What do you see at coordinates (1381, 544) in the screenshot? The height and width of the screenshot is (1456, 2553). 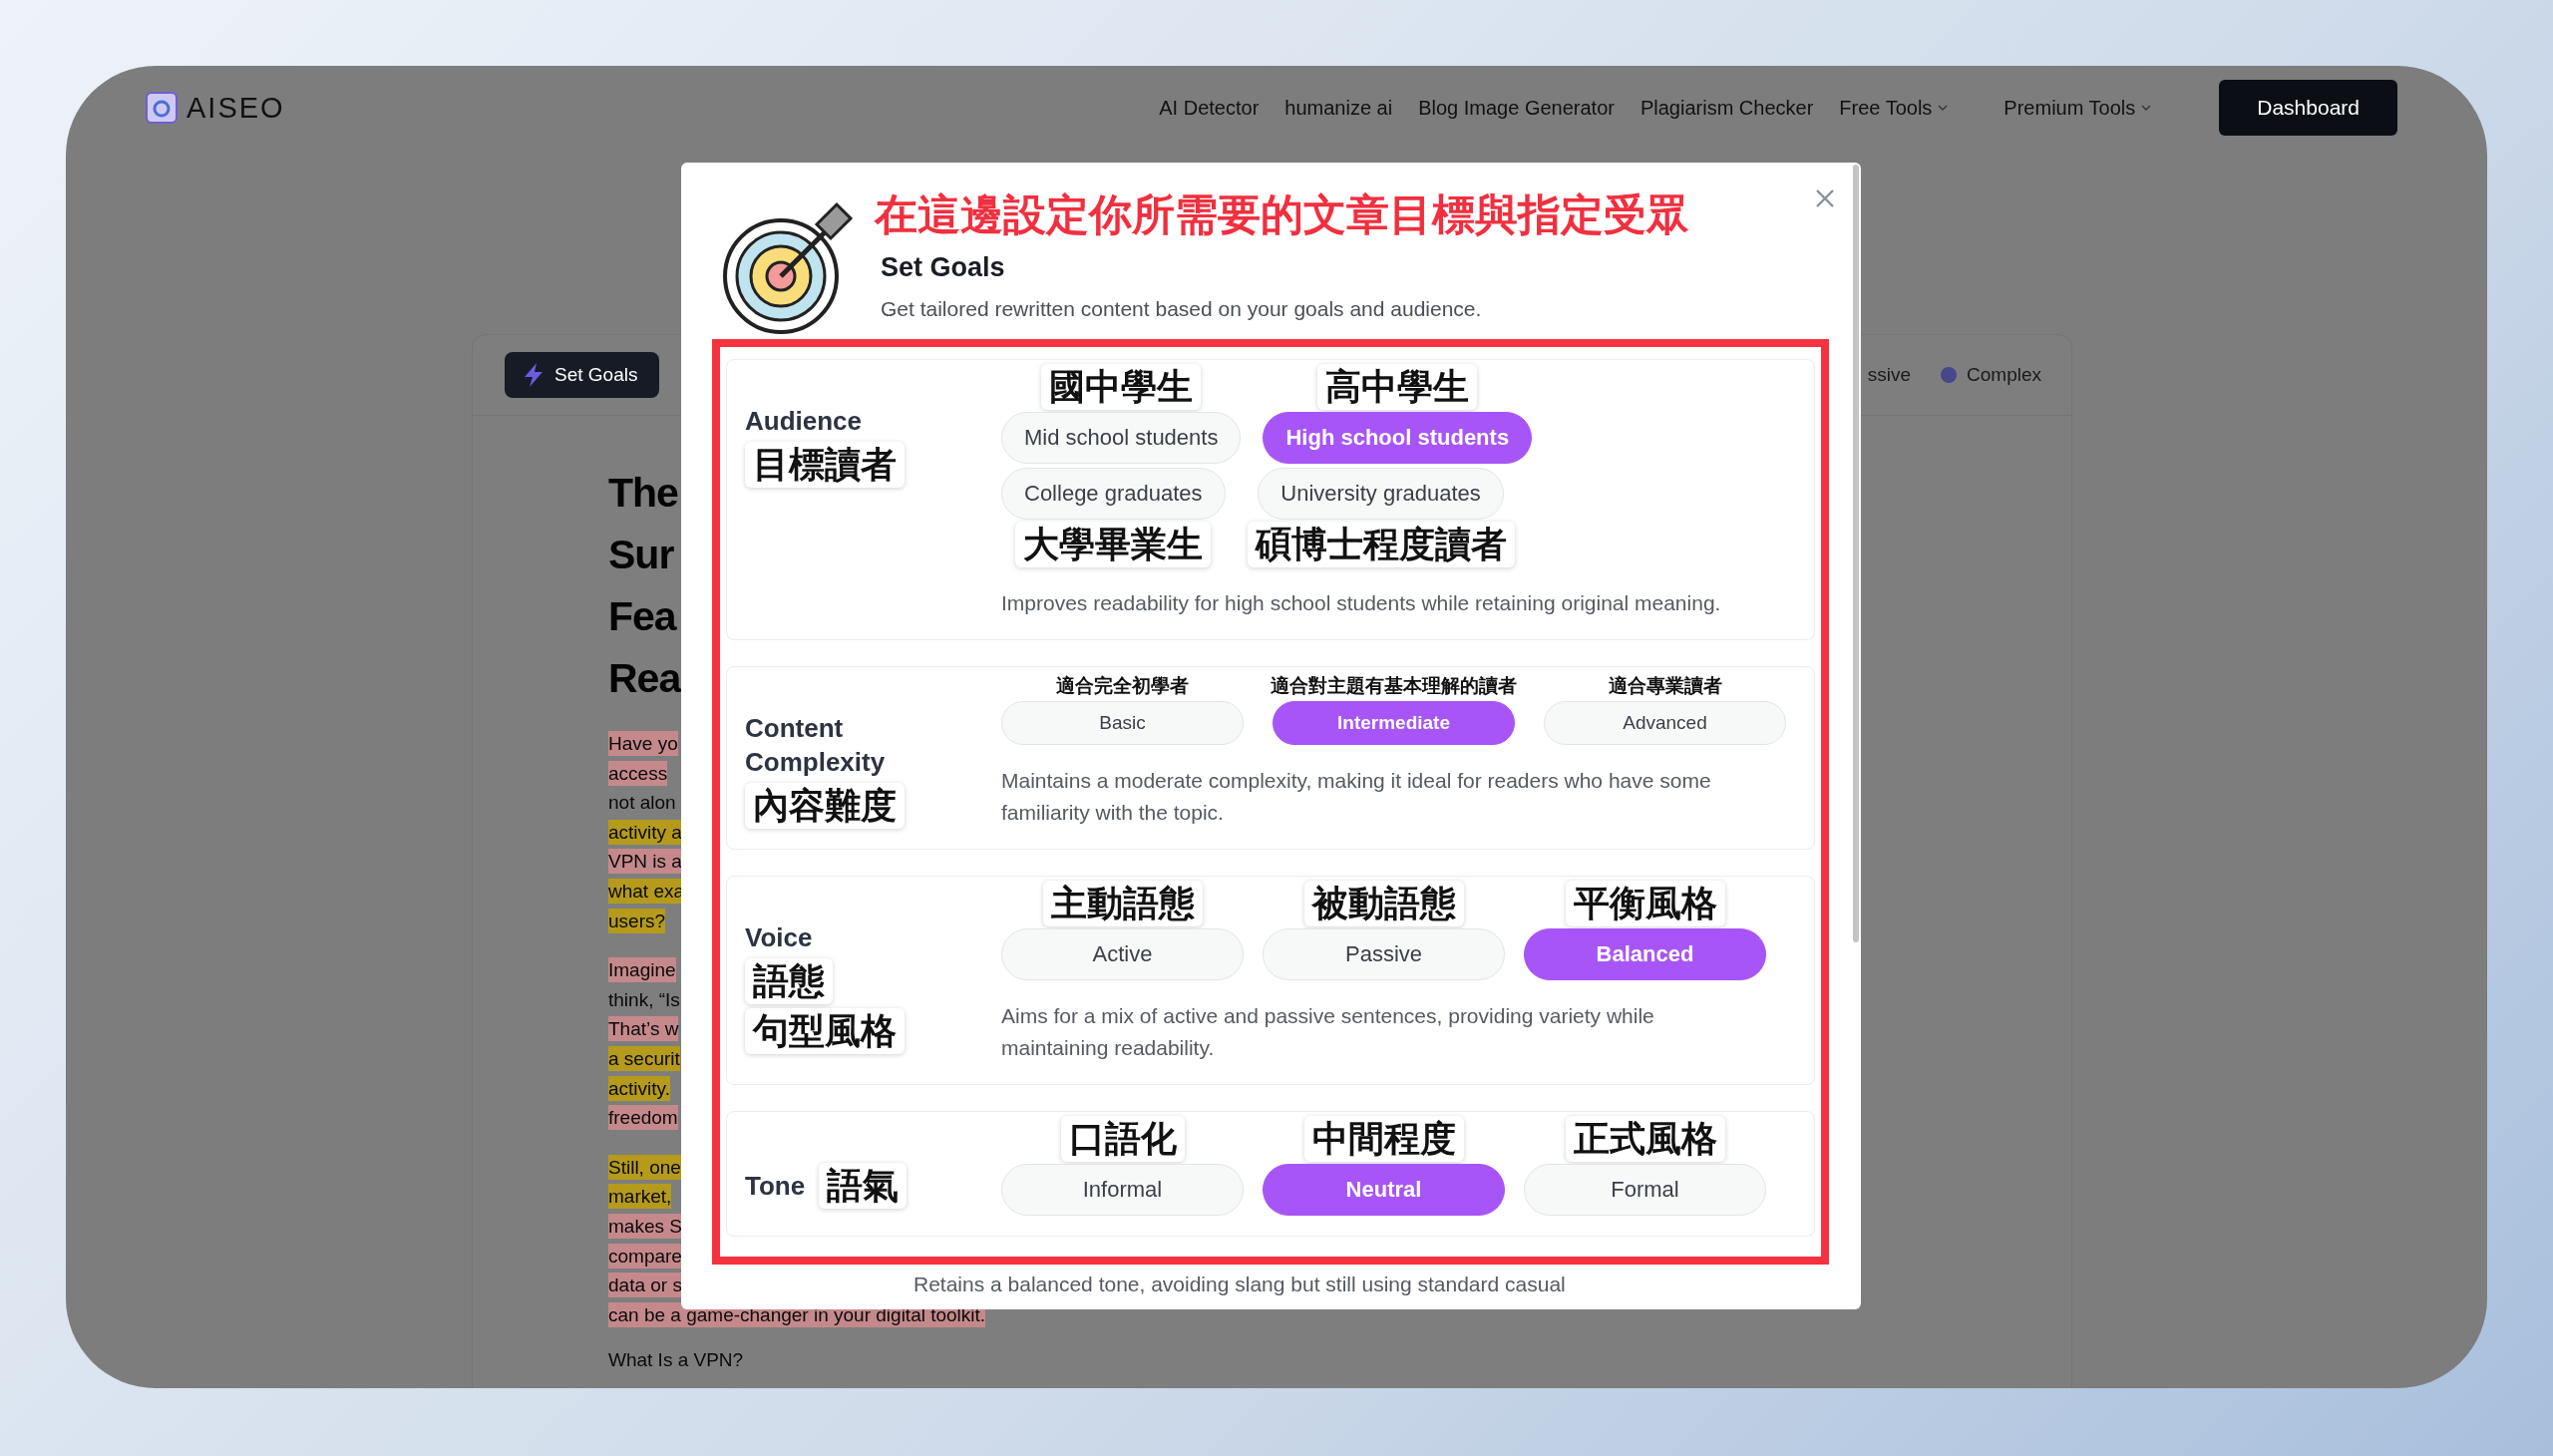 I see `annotation-label: 碩博士程度讀者` at bounding box center [1381, 544].